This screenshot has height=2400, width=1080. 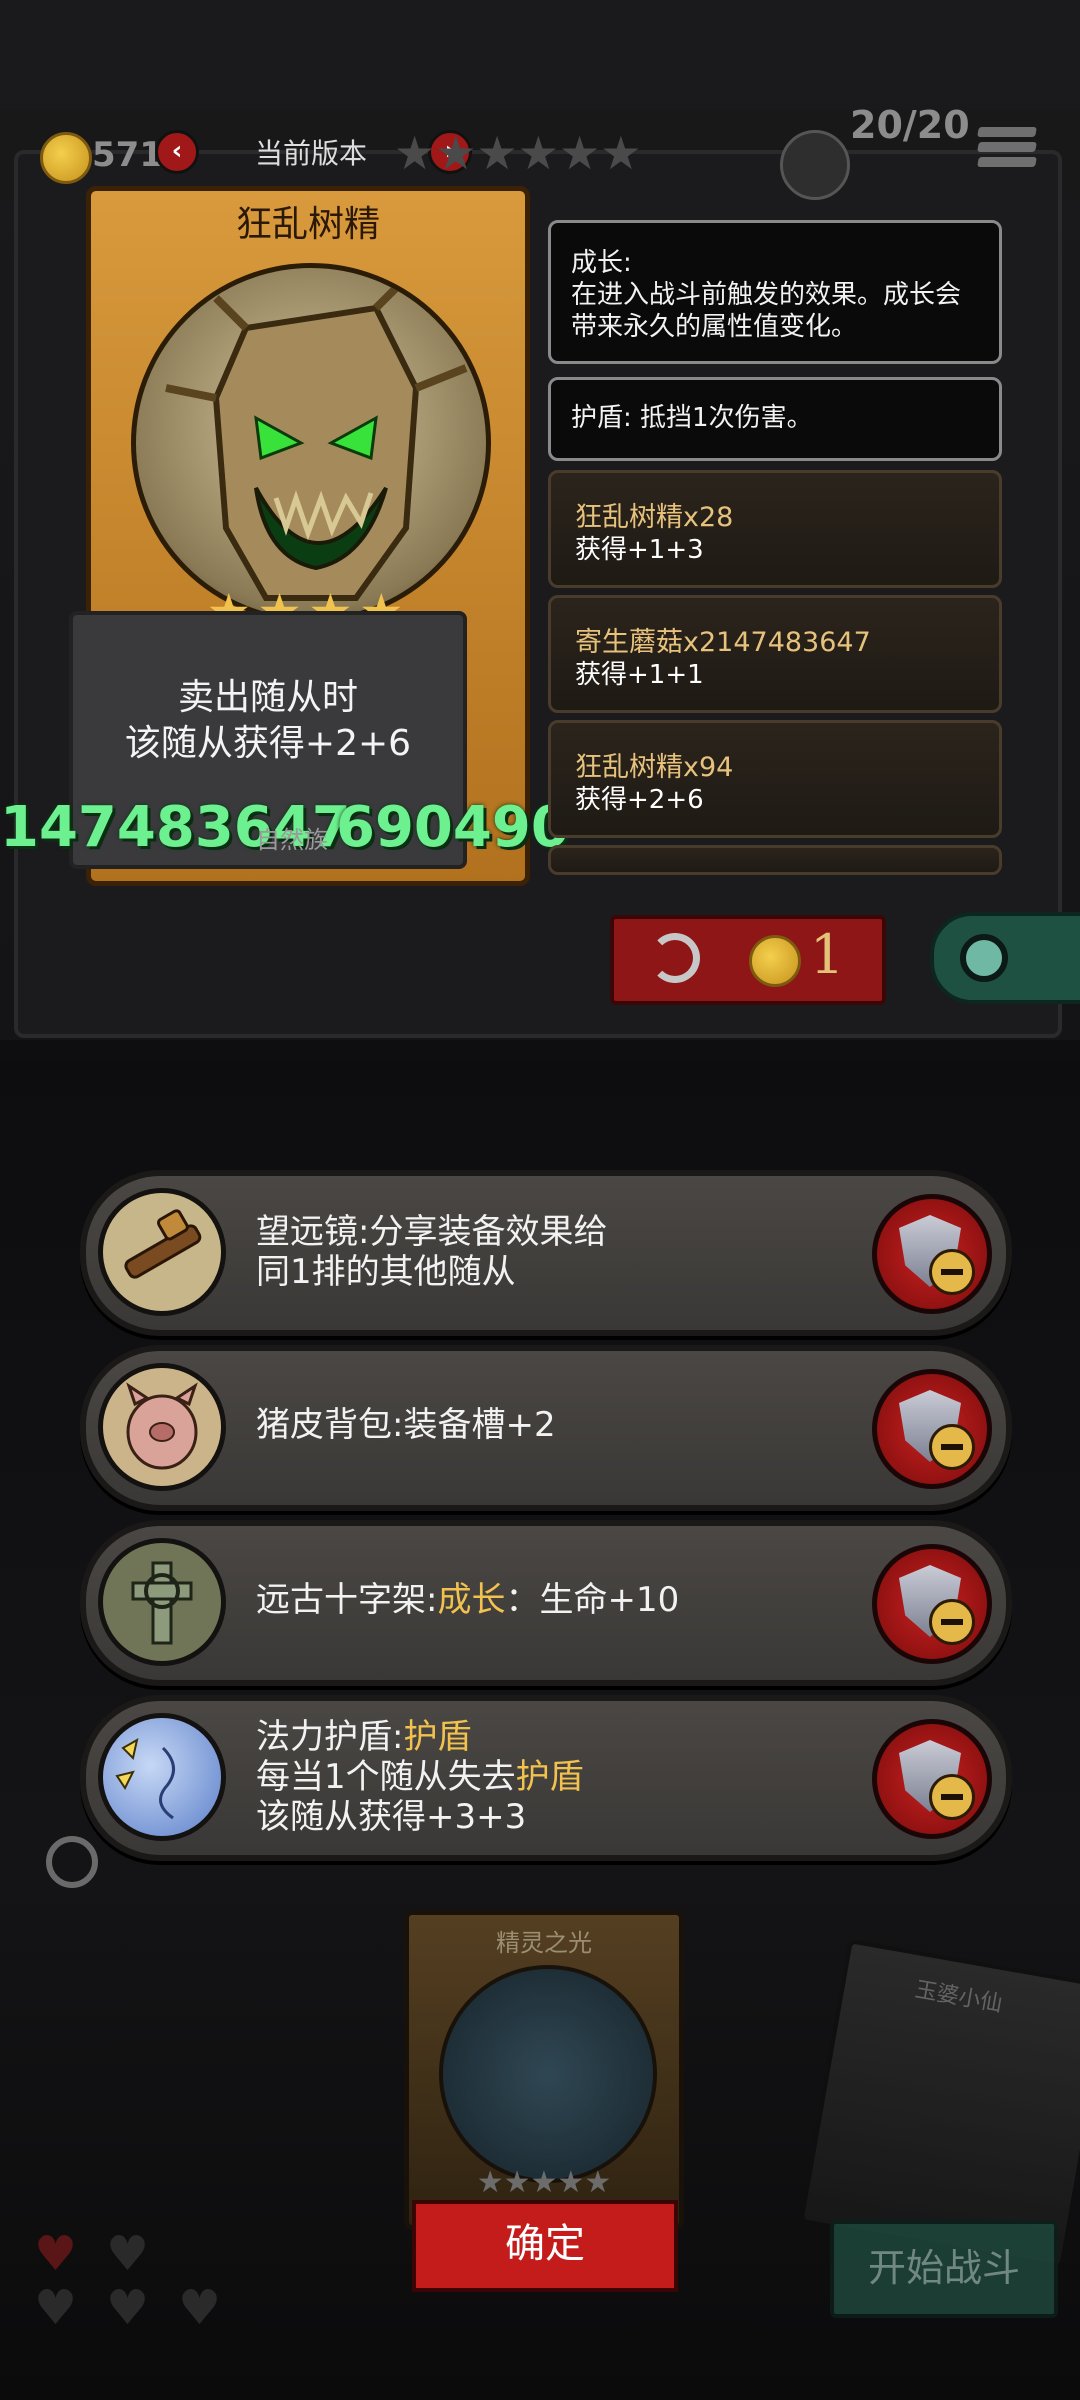 I want to click on card-description: 卖出随从时 该随从获得+2+6, so click(x=268, y=721).